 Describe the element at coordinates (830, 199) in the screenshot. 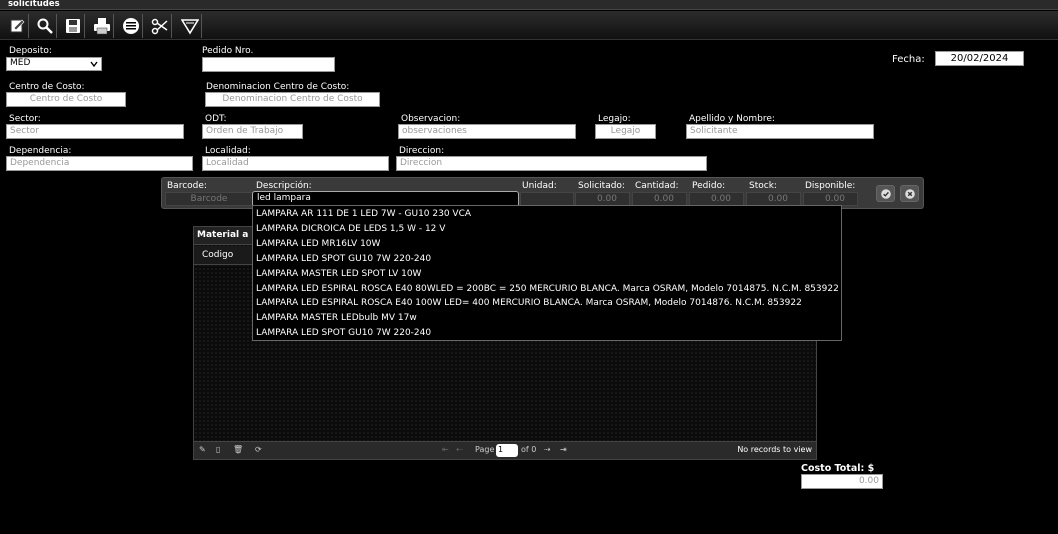

I see `disponible-input: 0.00` at that location.